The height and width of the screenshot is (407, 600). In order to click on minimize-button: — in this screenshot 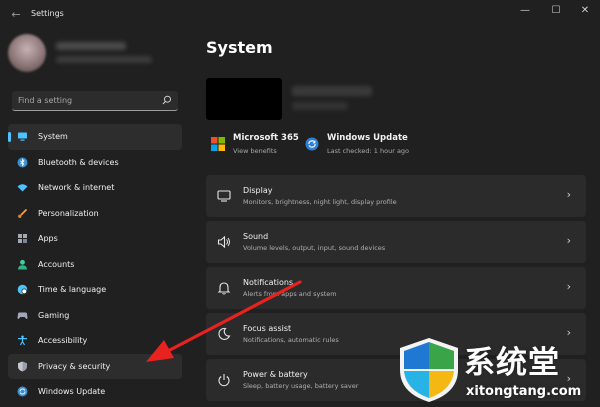, I will do `click(525, 11)`.